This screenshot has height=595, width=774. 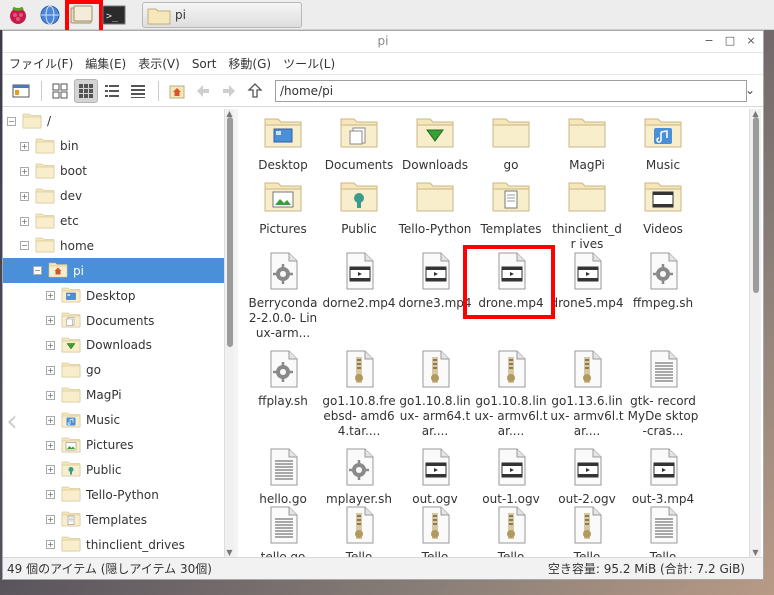 What do you see at coordinates (113, 519) in the screenshot?
I see `tree-item-templates: + Templates` at bounding box center [113, 519].